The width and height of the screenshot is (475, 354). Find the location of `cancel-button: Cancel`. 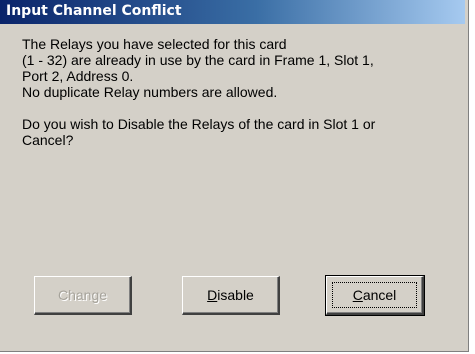

cancel-button: Cancel is located at coordinates (375, 295).